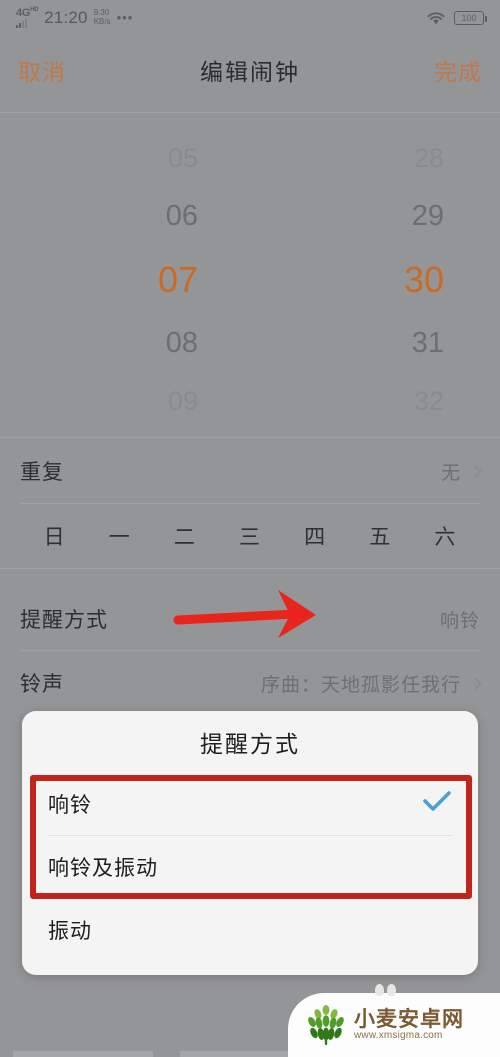 This screenshot has height=1057, width=500. Describe the element at coordinates (424, 280) in the screenshot. I see `minute-option-selected: 30` at that location.